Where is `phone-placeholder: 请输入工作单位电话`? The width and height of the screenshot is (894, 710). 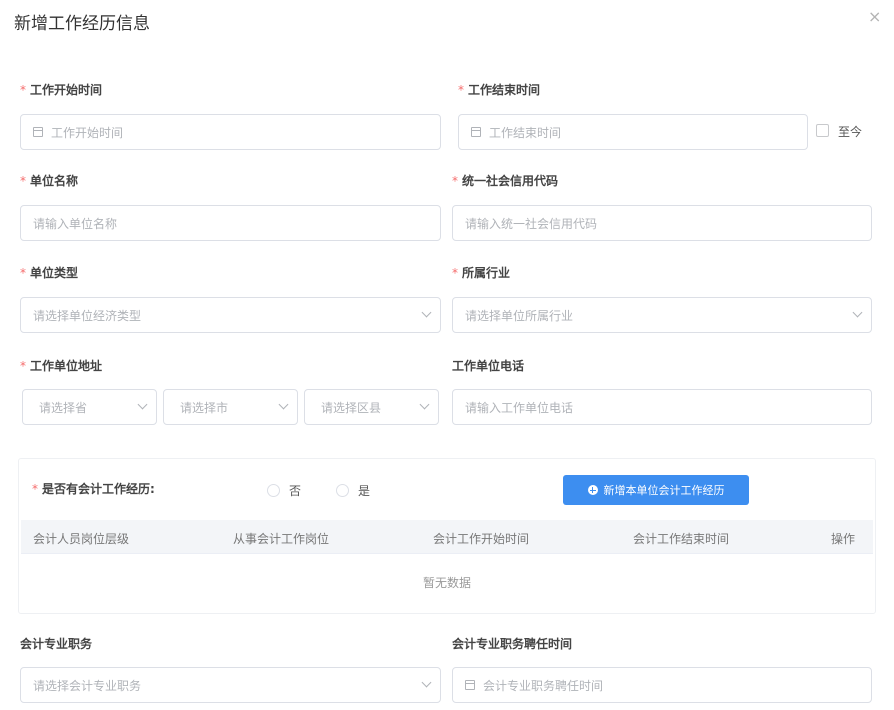 phone-placeholder: 请输入工作单位电话 is located at coordinates (519, 407).